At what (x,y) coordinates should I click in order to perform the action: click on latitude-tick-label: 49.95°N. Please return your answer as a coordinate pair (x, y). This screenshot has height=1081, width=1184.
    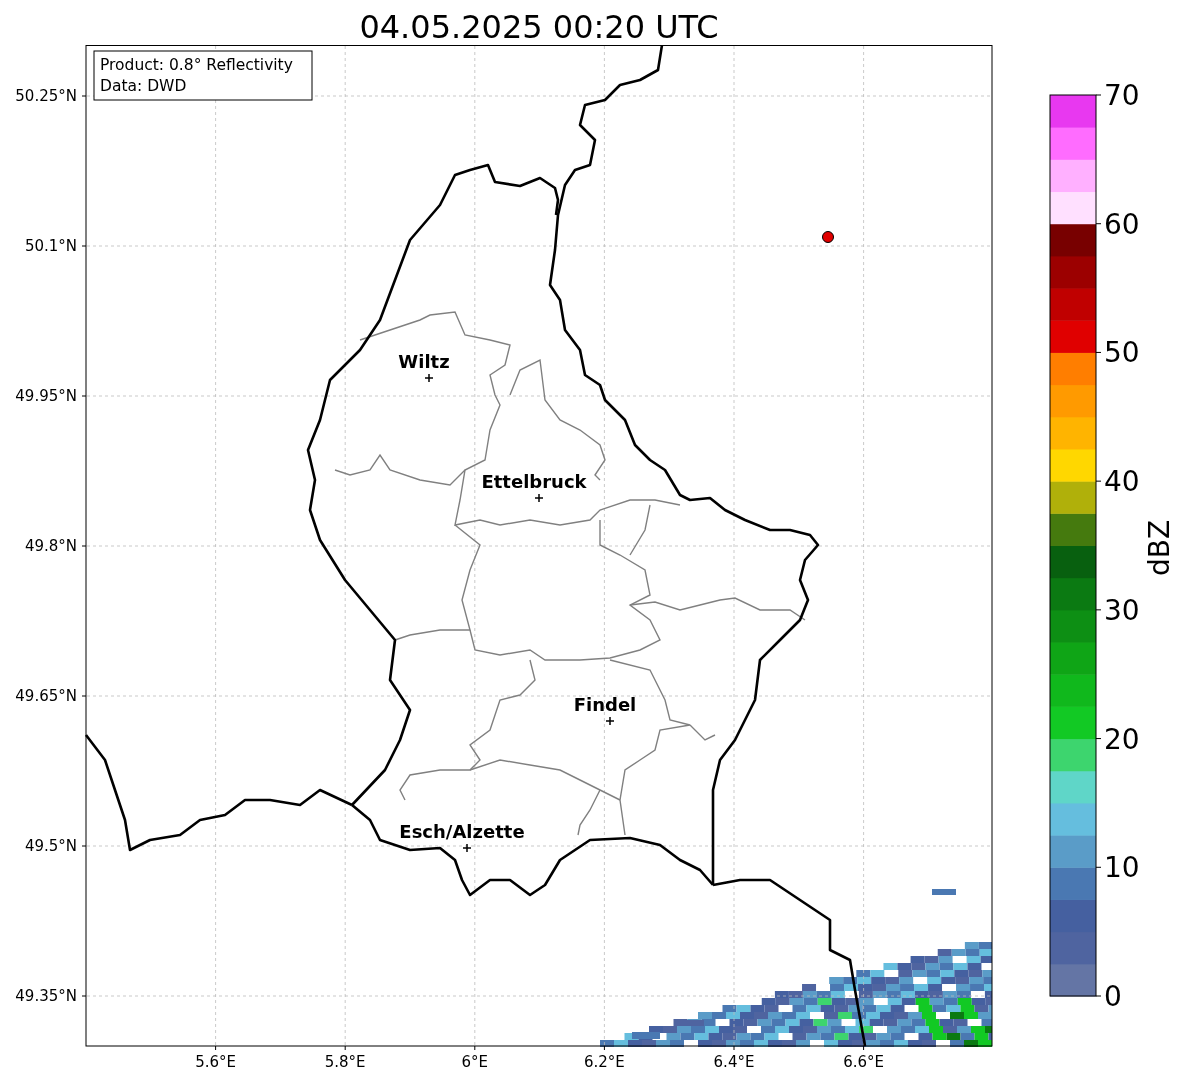
    Looking at the image, I should click on (46, 396).